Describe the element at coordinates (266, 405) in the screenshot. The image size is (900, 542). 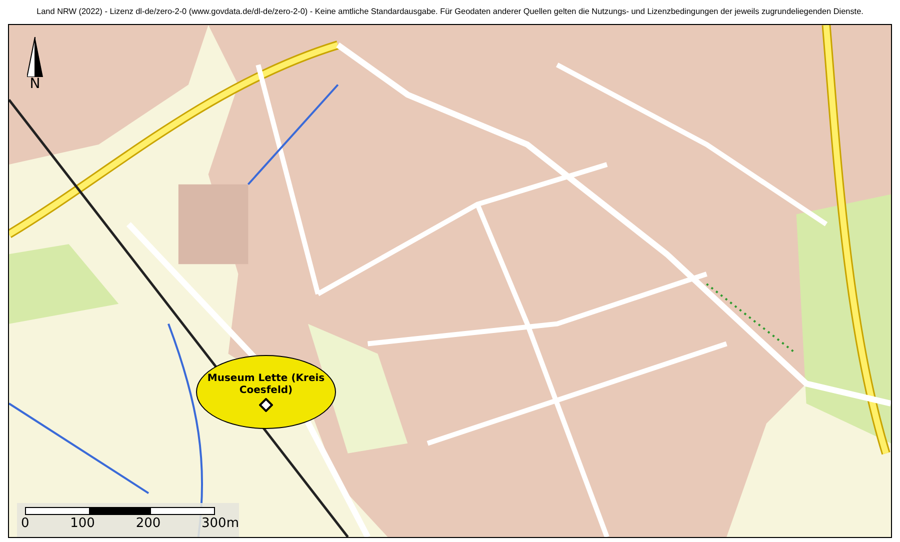
I see `location-marker-icon` at that location.